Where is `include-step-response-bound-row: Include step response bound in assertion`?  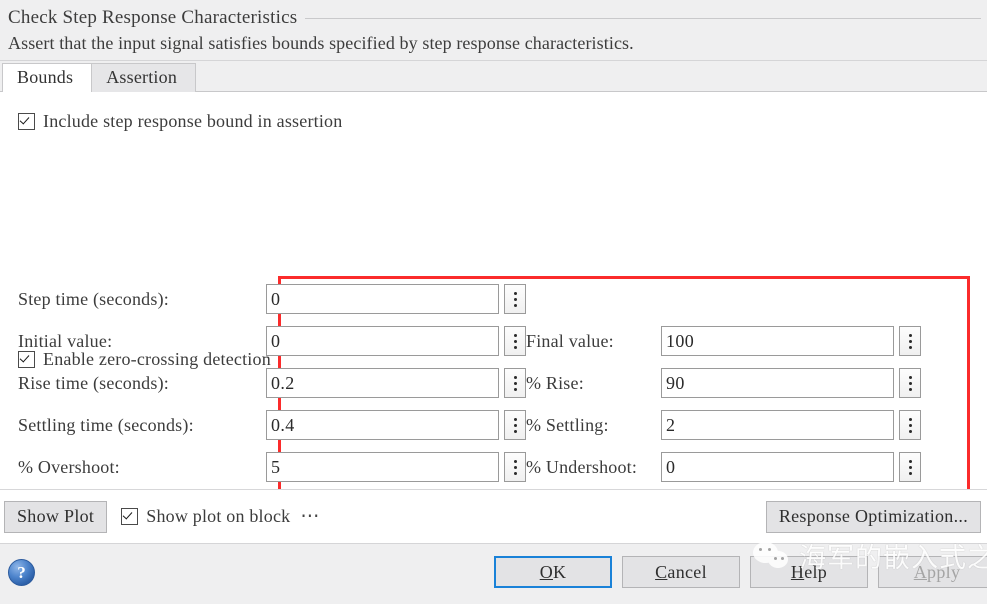
include-step-response-bound-row: Include step response bound in assertion is located at coordinates (180, 121).